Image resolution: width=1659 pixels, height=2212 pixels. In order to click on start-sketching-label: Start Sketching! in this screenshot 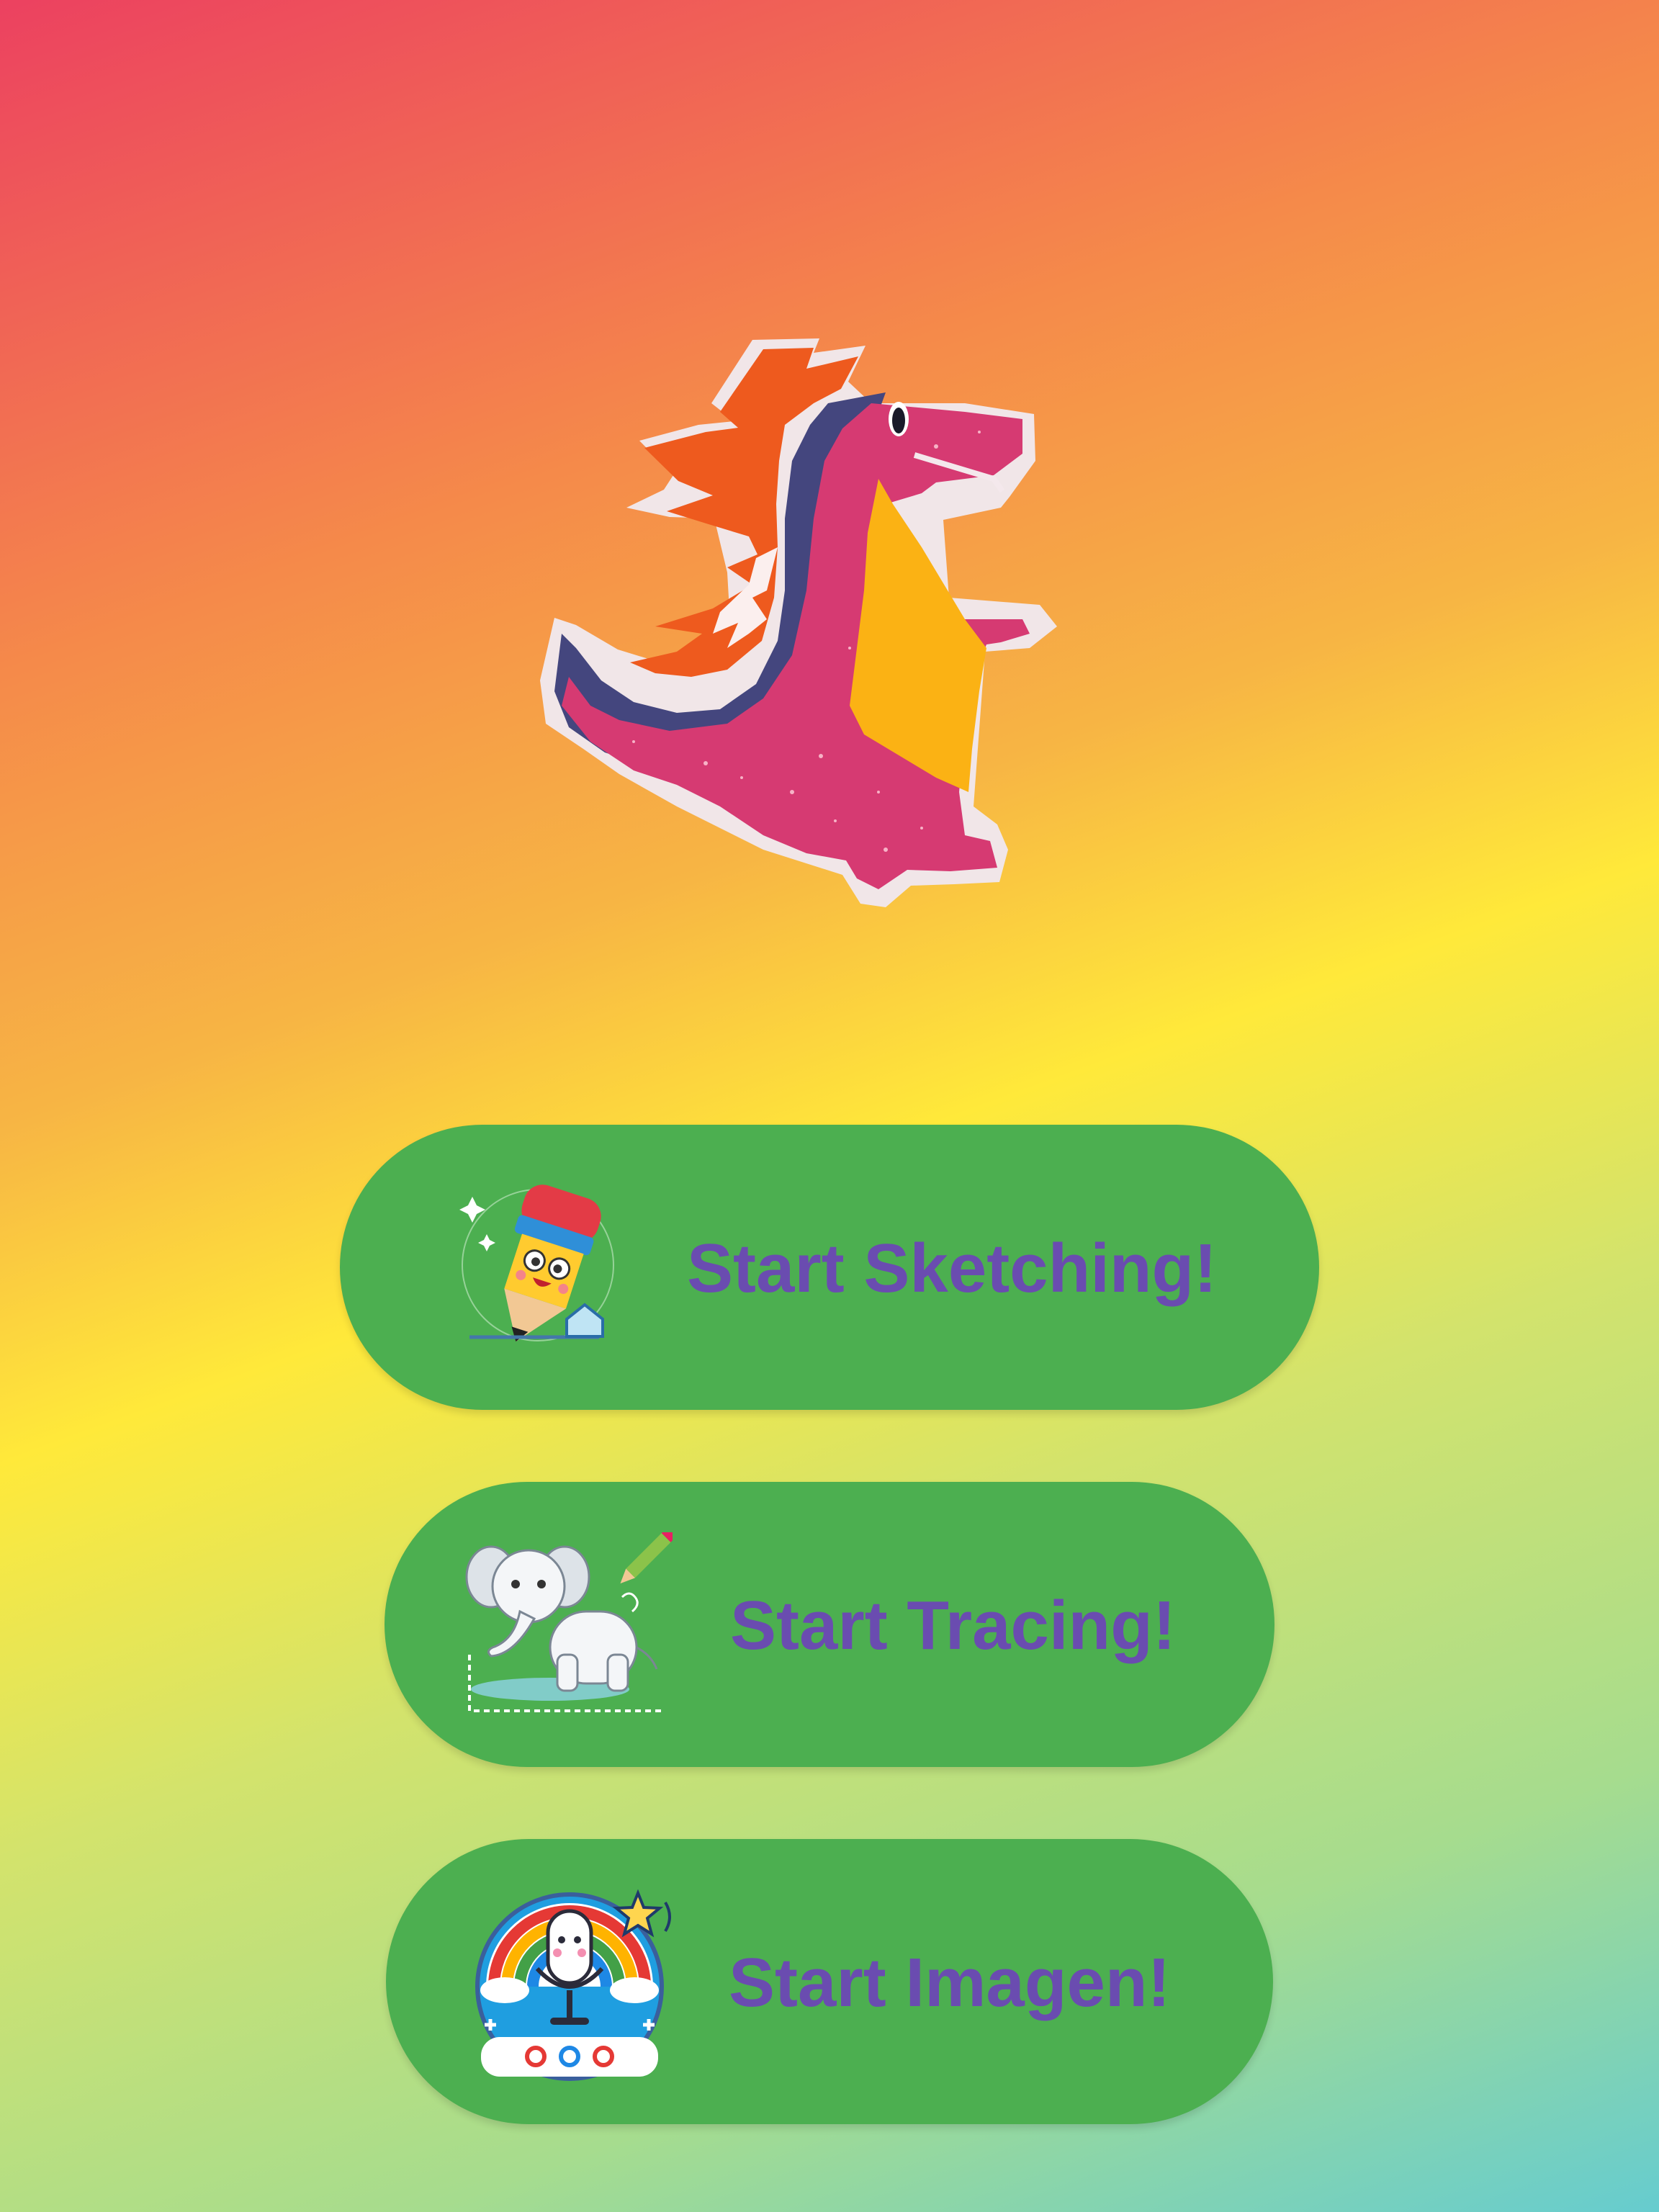, I will do `click(953, 1268)`.